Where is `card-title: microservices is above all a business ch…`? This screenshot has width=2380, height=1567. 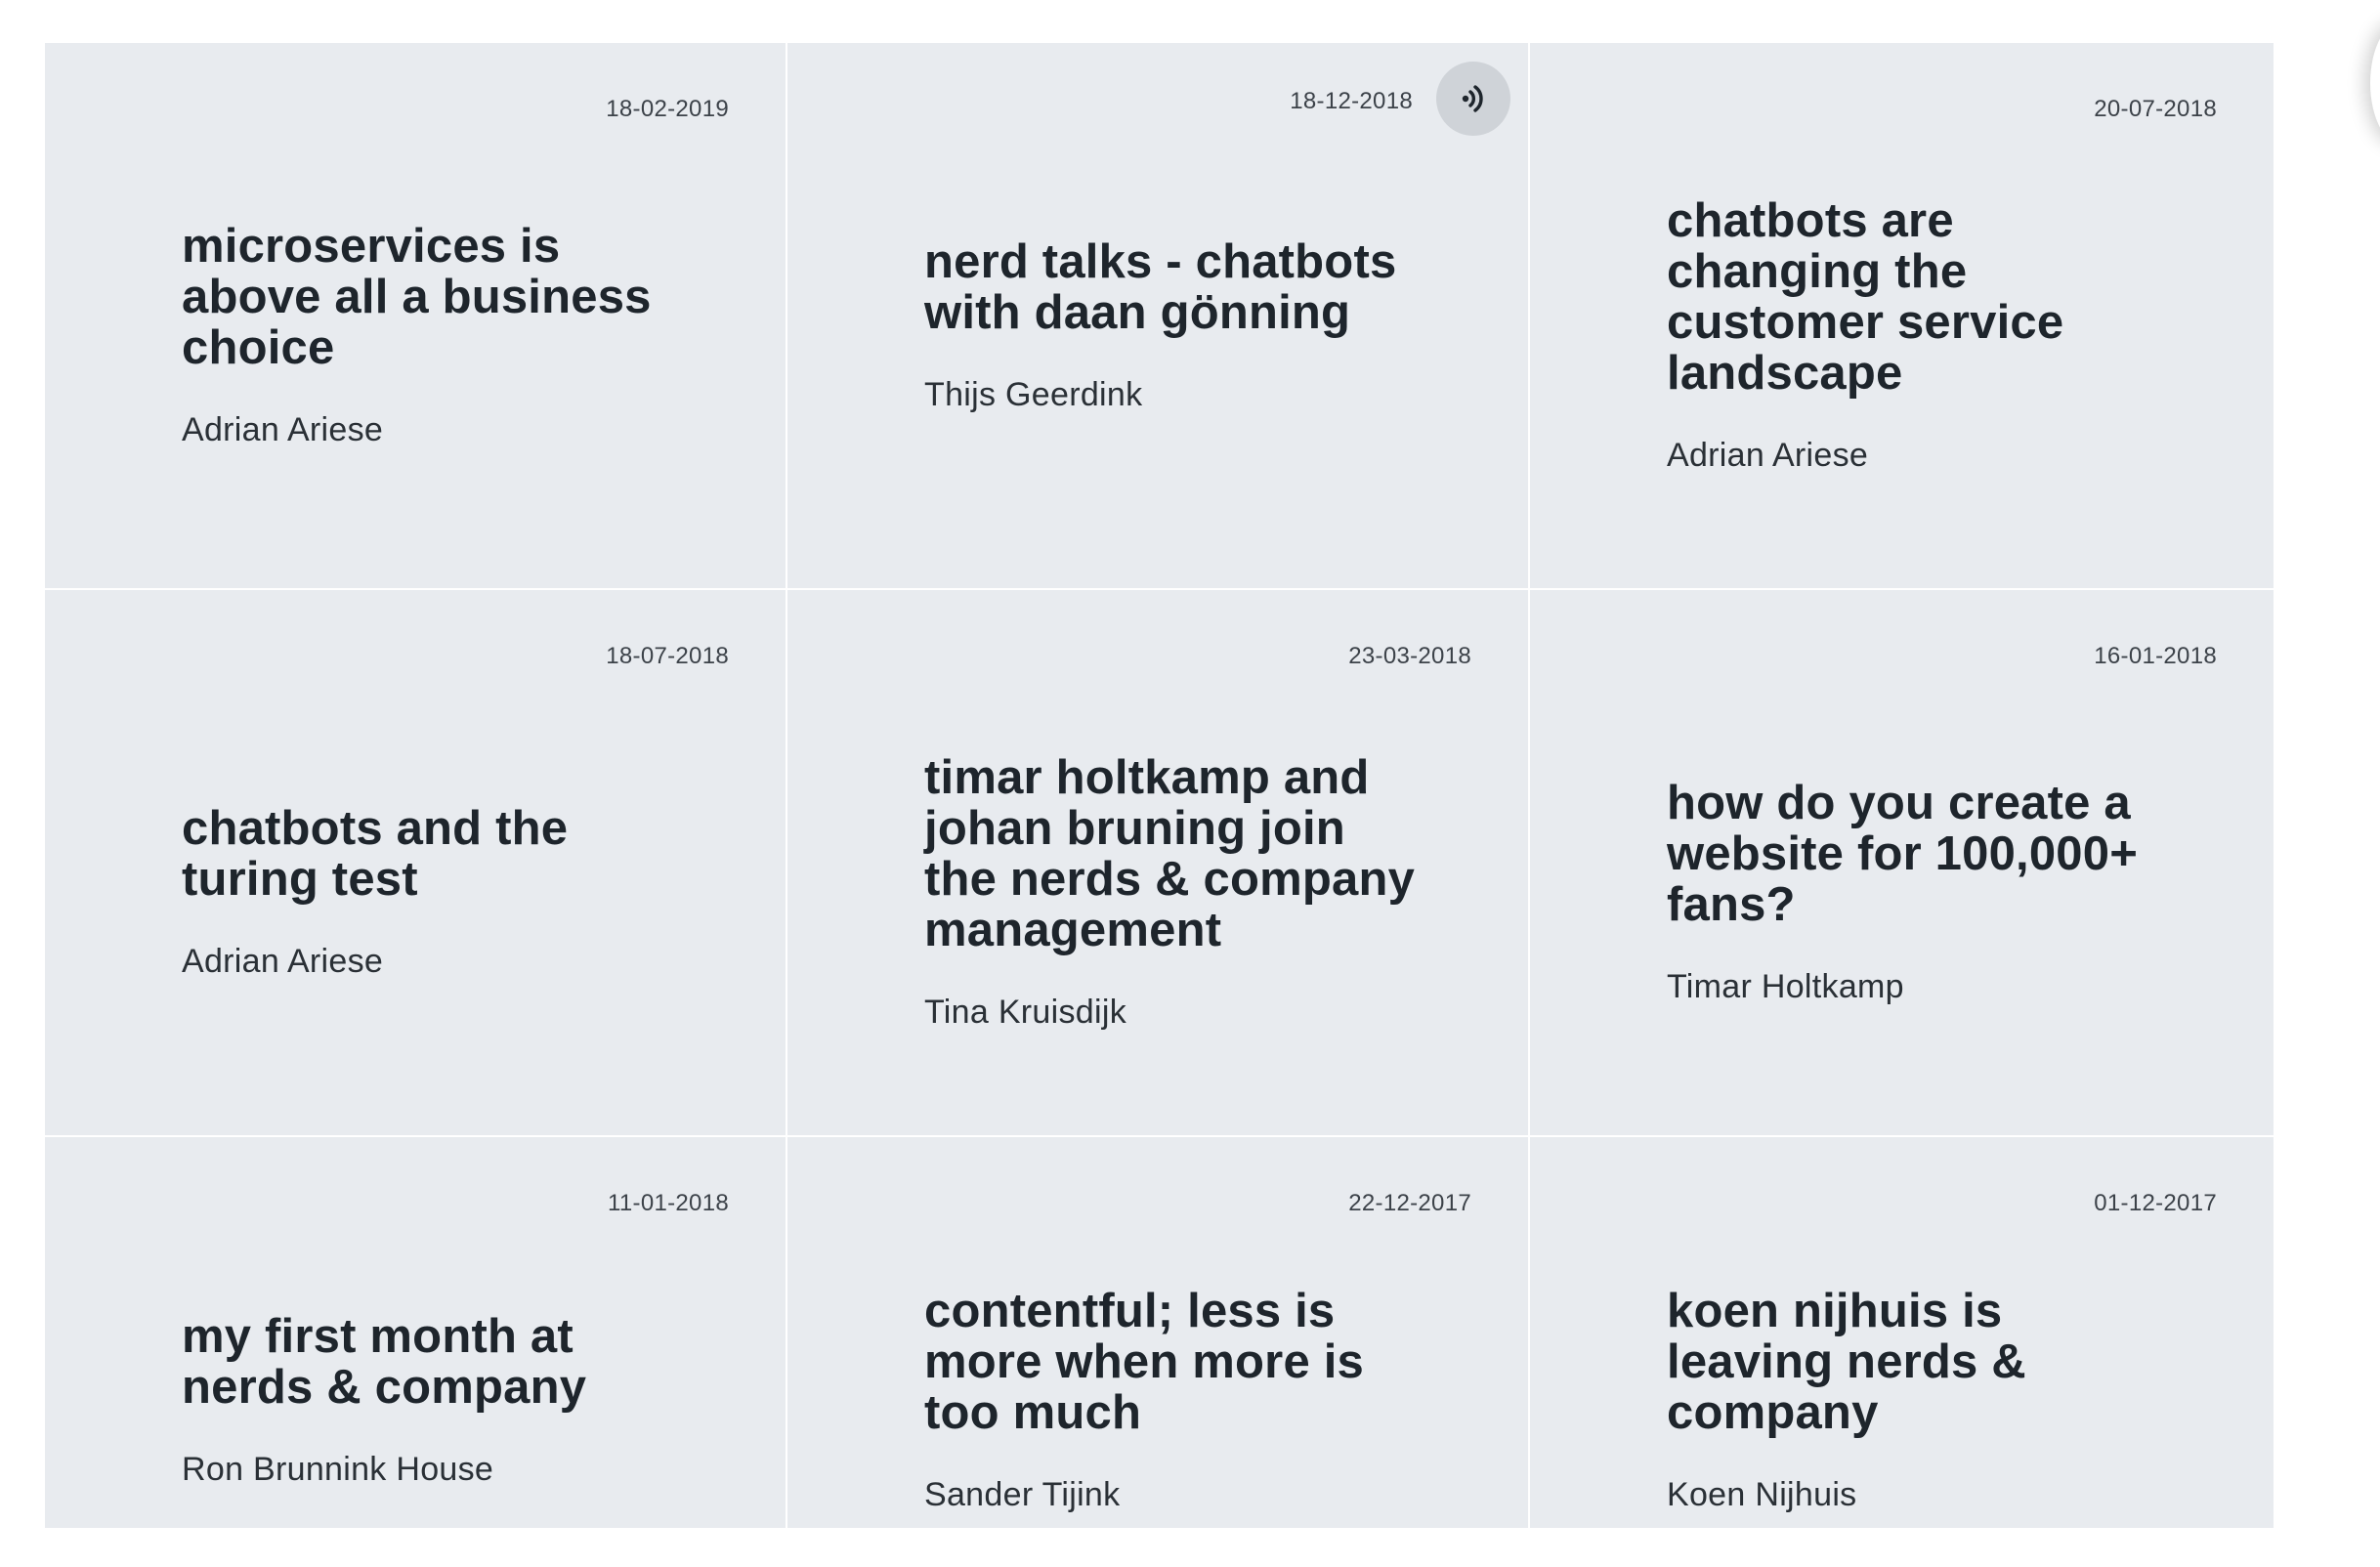
card-title: microservices is above all a business ch… is located at coordinates (435, 277).